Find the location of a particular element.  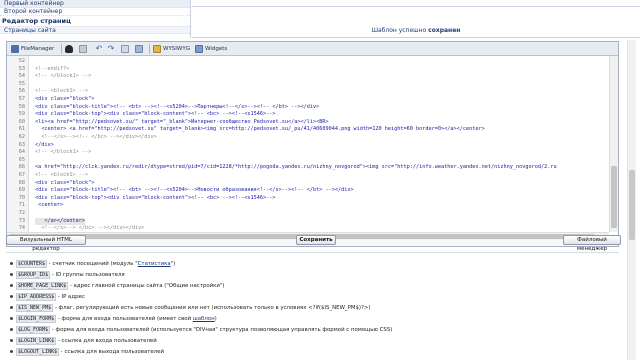

success-bold: сохранен is located at coordinates (444, 30).